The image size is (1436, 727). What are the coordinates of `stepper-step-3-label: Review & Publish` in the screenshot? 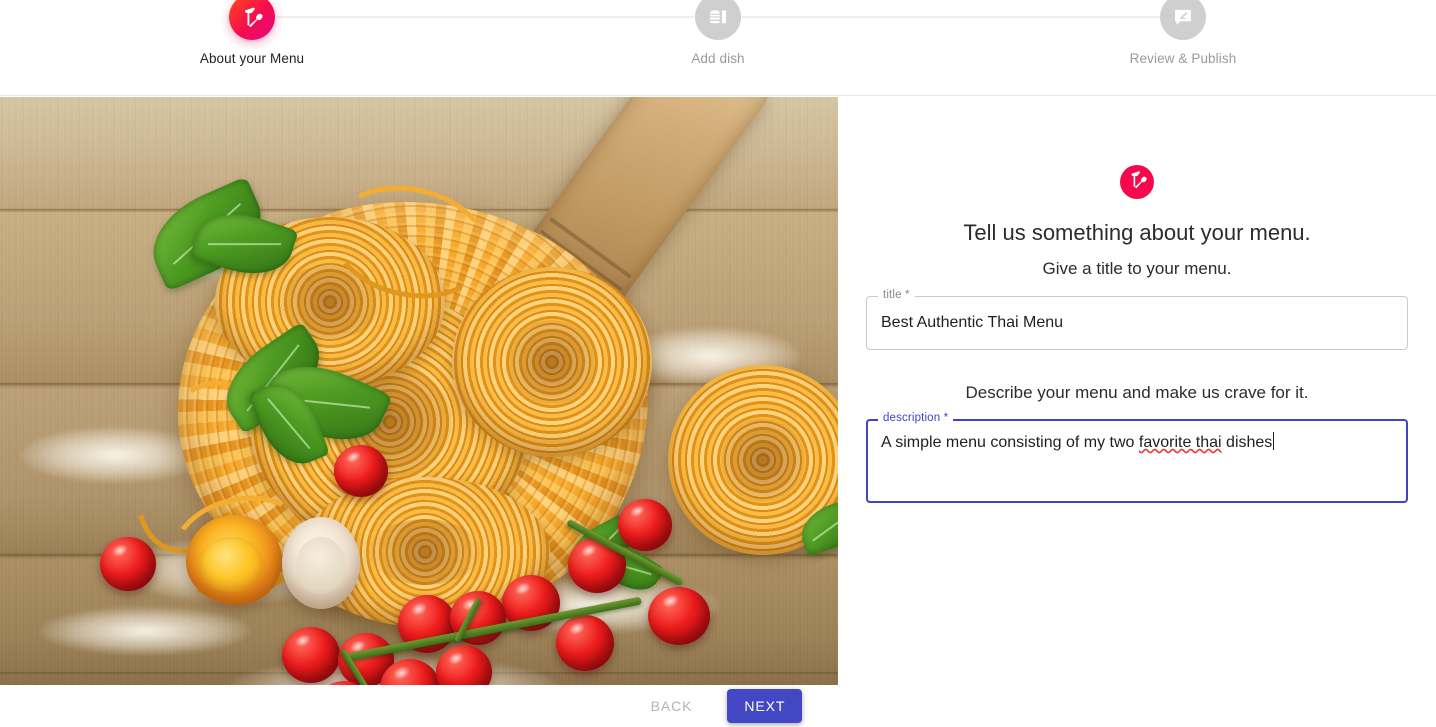 It's located at (1183, 58).